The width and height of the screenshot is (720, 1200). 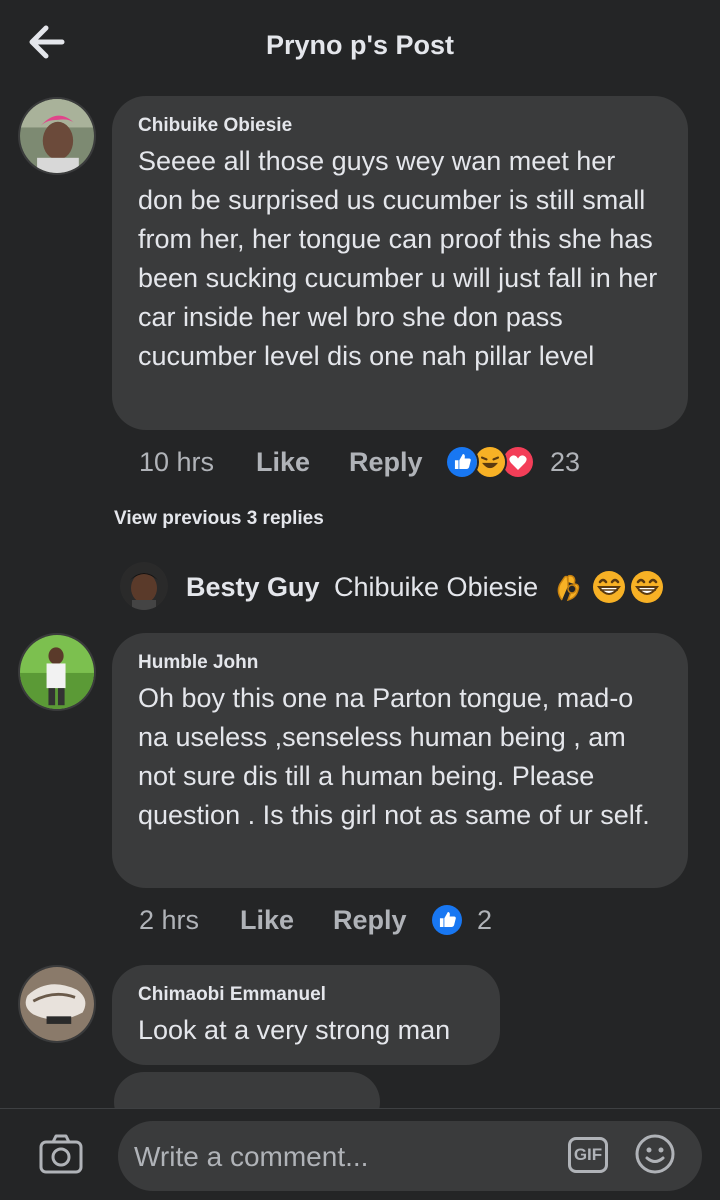 I want to click on view-previous-replies-link: View previous 3 replies, so click(x=219, y=519).